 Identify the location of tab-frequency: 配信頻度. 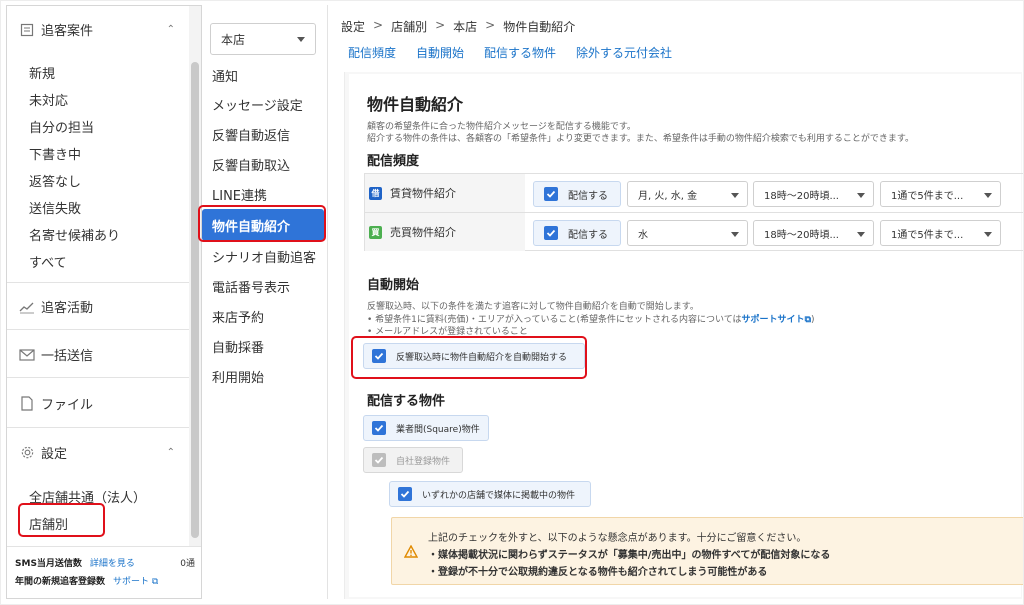
(372, 52).